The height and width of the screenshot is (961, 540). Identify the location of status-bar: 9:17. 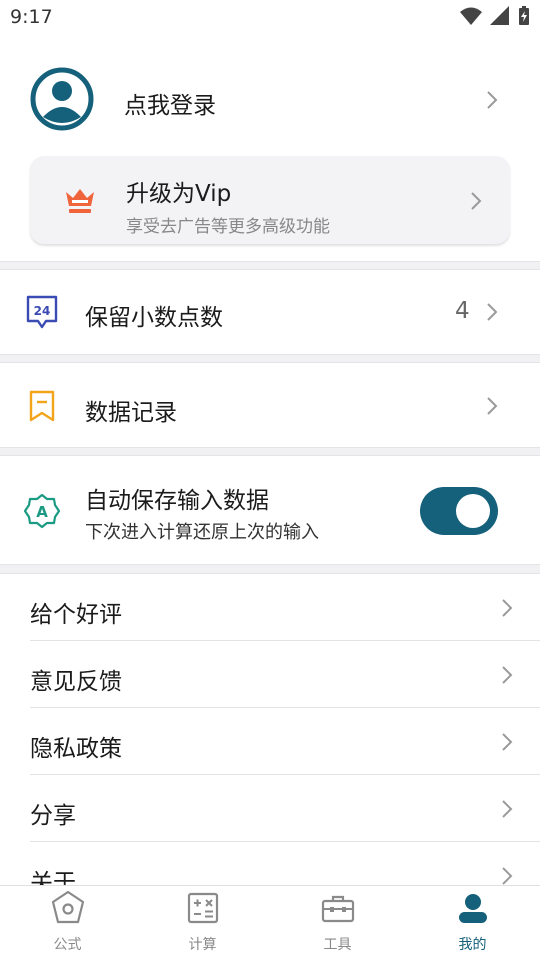
(270, 18).